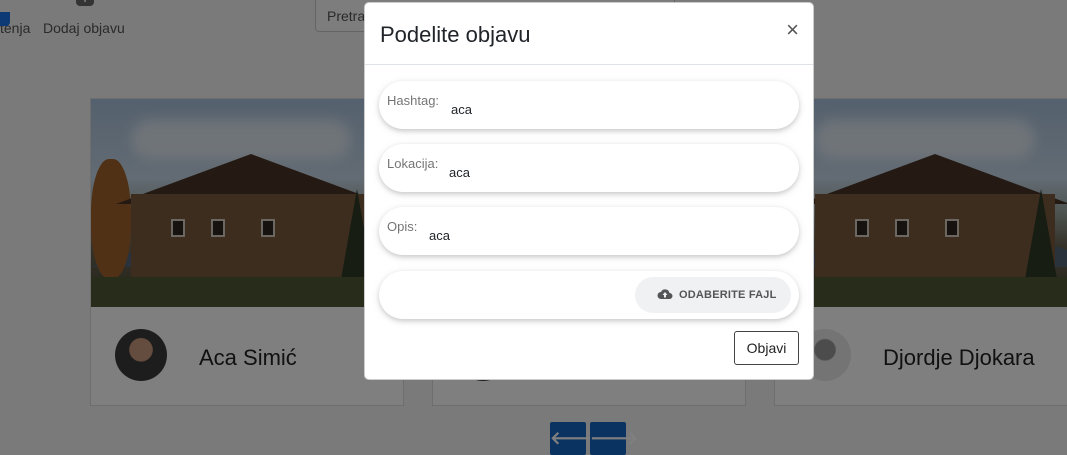 This screenshot has height=455, width=1067. What do you see at coordinates (589, 231) in the screenshot?
I see `description-field: Opis: aca` at bounding box center [589, 231].